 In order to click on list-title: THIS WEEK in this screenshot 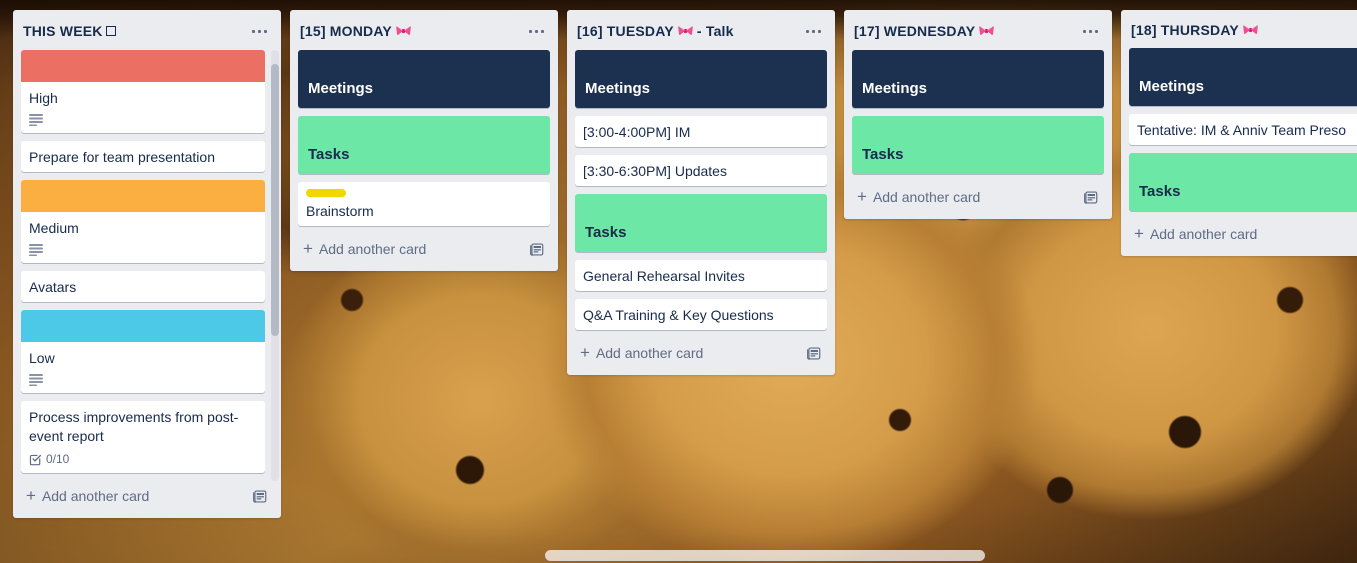, I will do `click(69, 31)`.